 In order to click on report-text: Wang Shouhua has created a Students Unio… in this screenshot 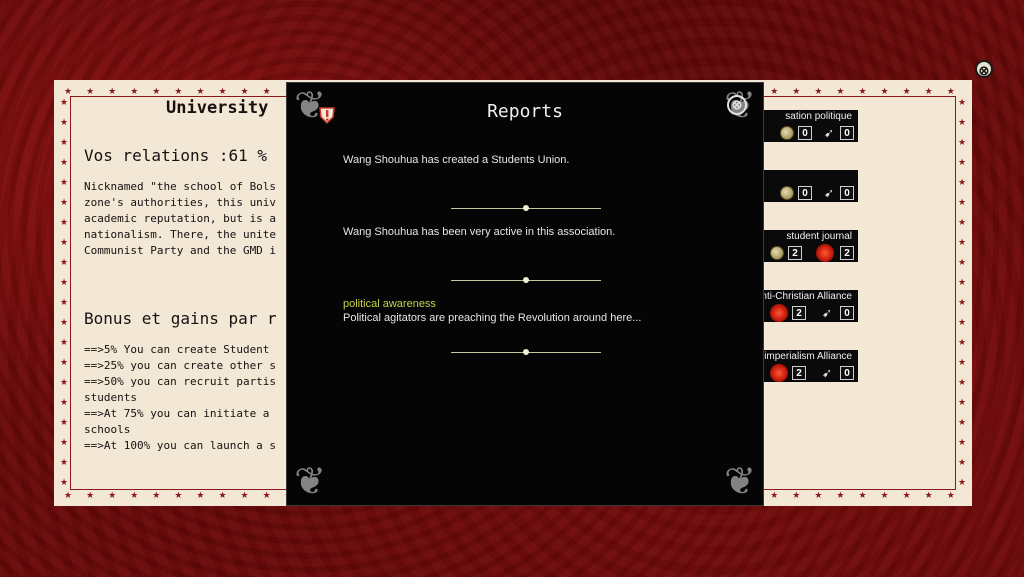, I will do `click(456, 160)`.